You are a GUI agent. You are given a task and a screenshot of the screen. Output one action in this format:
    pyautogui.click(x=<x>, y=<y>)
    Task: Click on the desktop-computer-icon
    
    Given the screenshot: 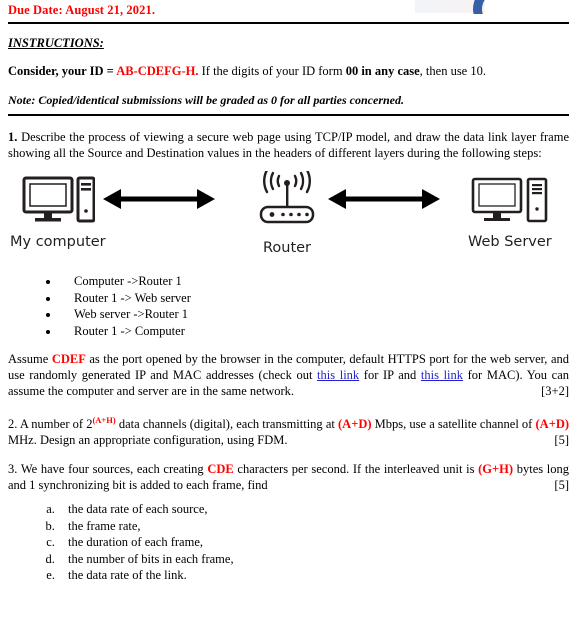 What is the action you would take?
    pyautogui.click(x=59, y=199)
    